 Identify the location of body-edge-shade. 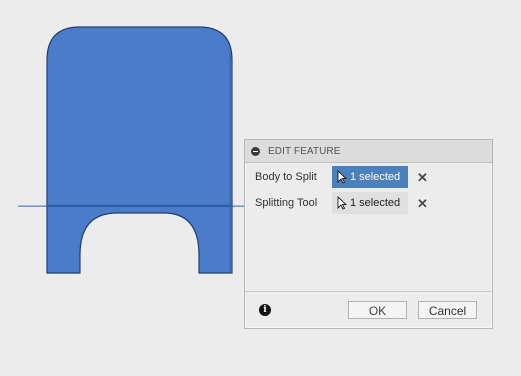
(230, 160).